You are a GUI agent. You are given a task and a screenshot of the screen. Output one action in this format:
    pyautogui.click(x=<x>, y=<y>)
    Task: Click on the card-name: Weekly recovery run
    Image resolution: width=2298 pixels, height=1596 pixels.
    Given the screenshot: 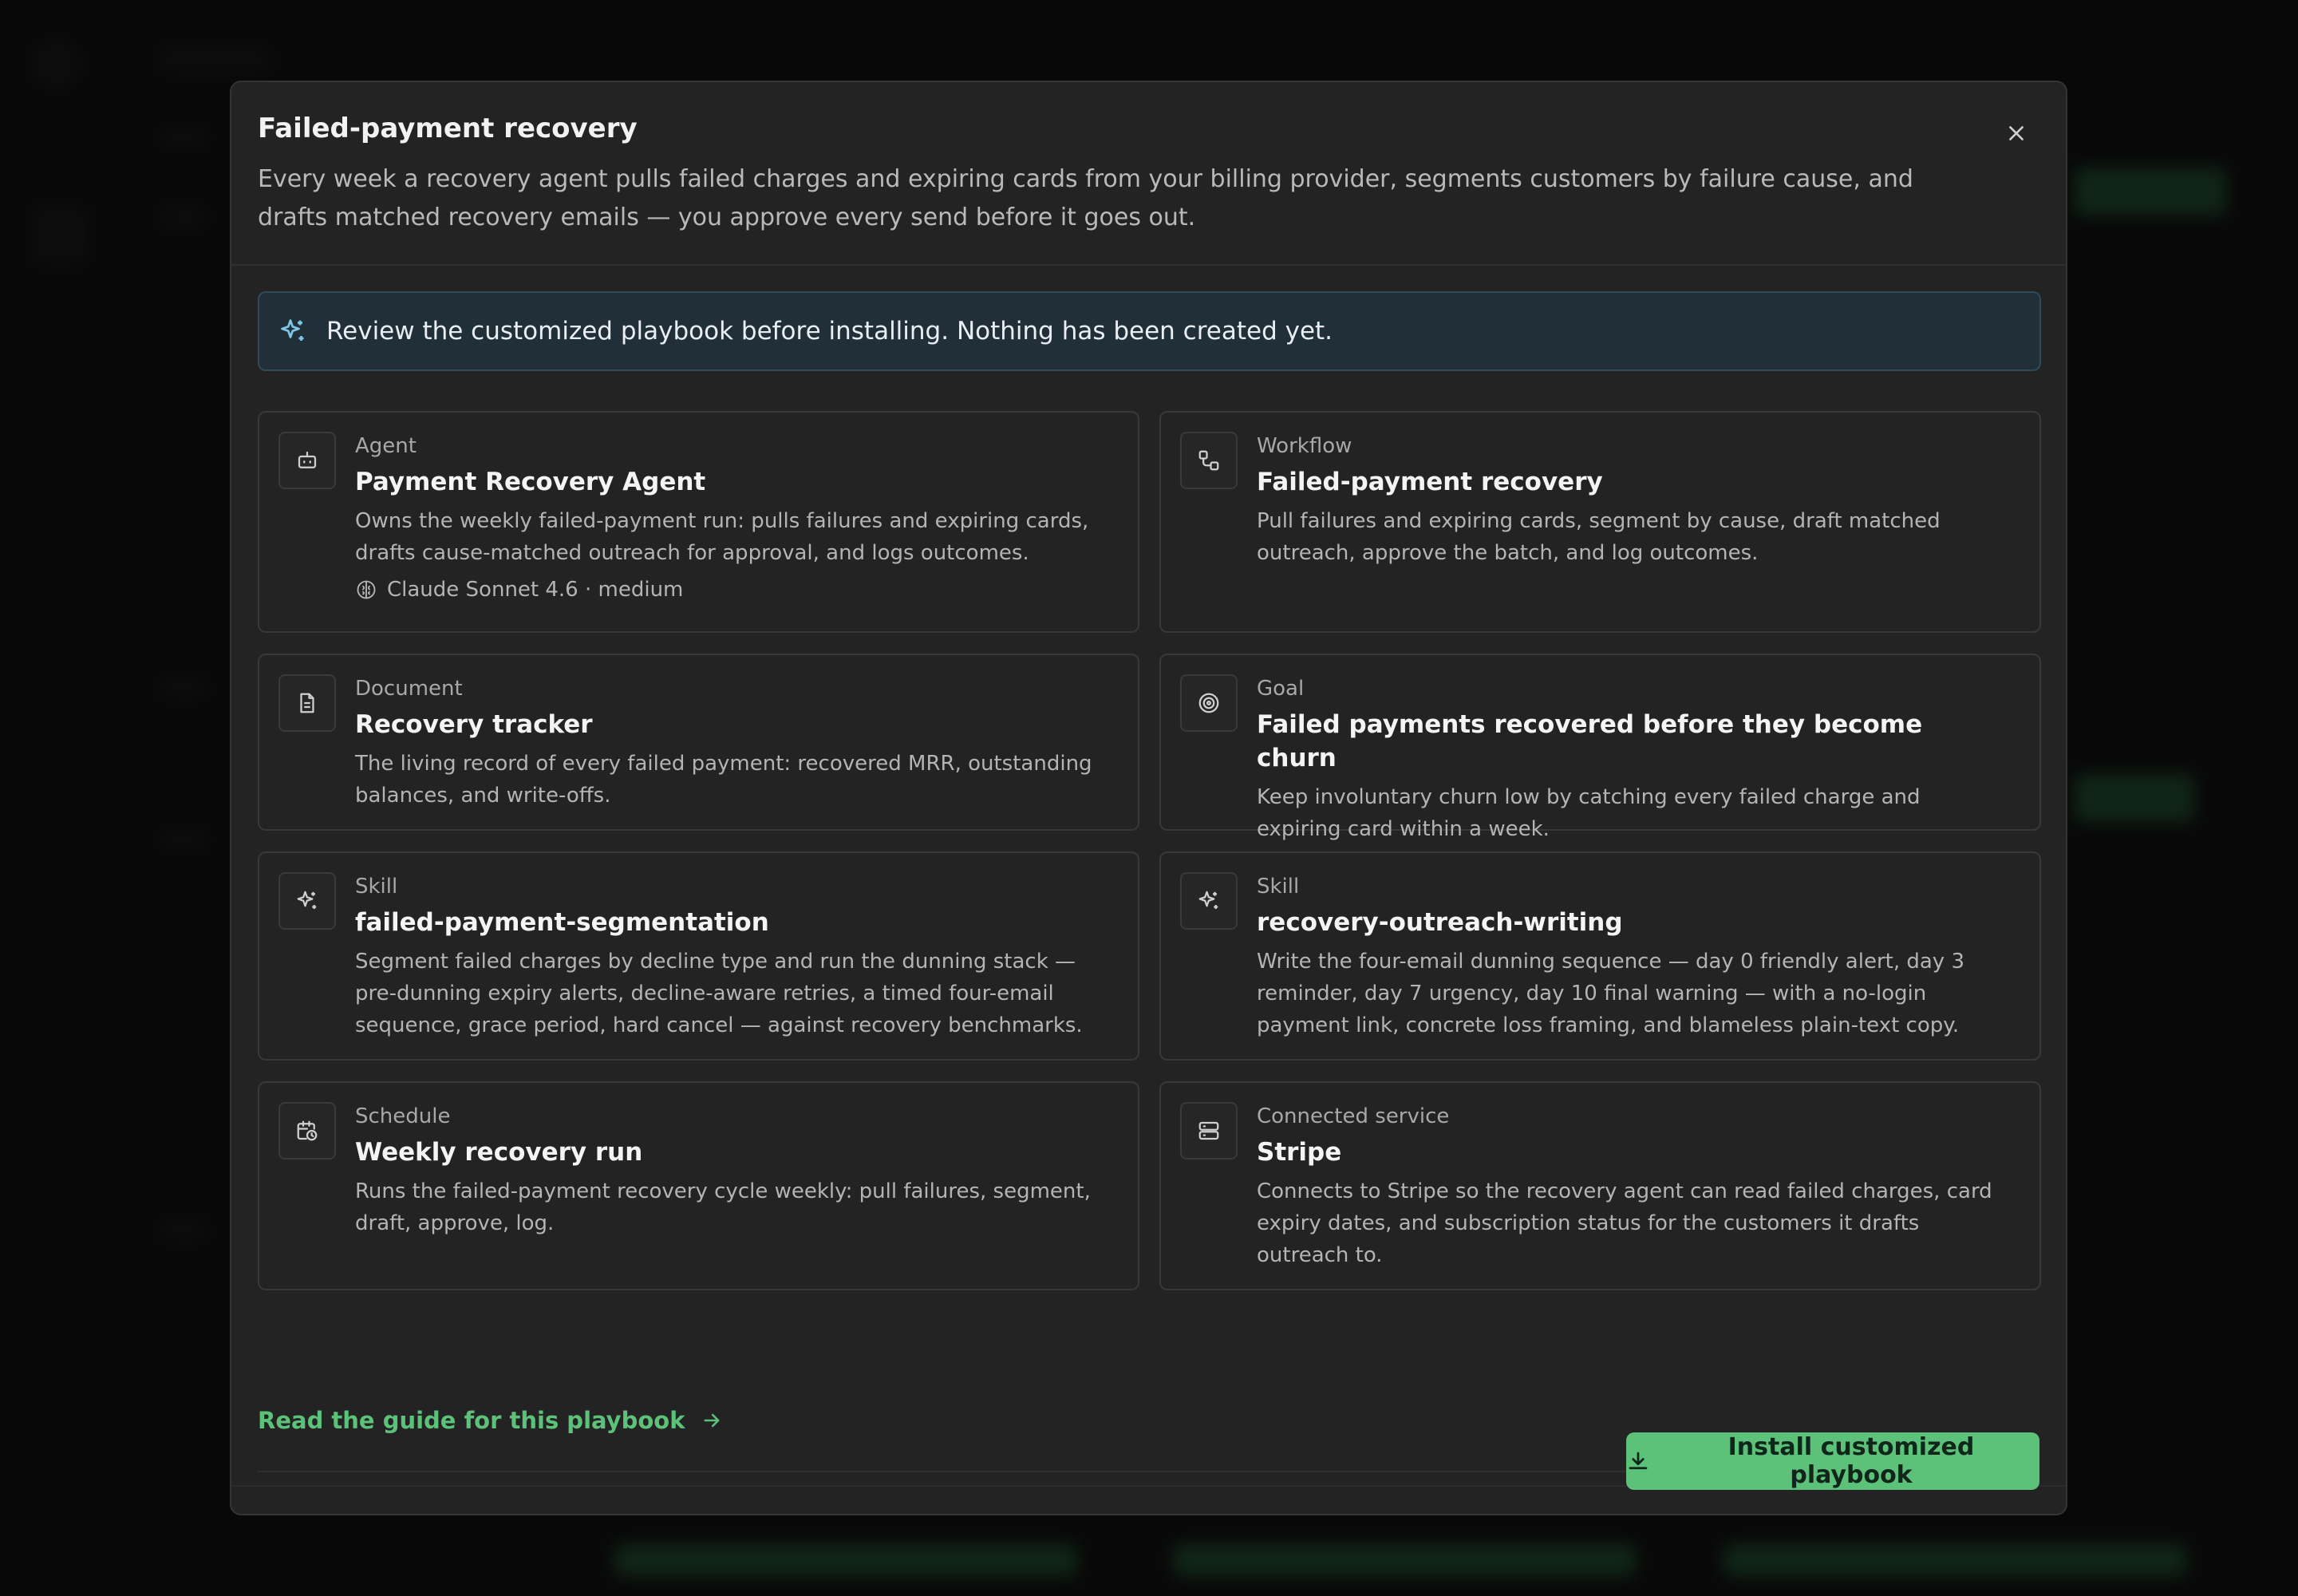 What is the action you would take?
    pyautogui.click(x=499, y=1152)
    